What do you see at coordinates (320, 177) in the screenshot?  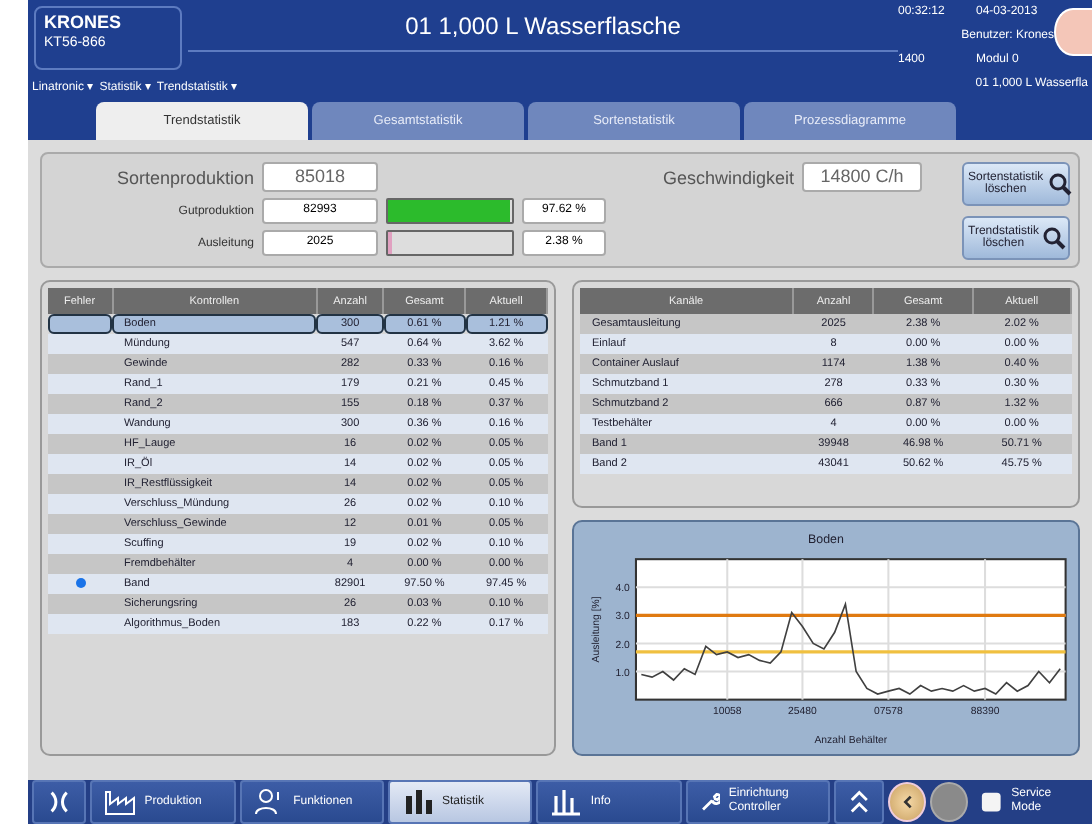 I see `value-field: 85018` at bounding box center [320, 177].